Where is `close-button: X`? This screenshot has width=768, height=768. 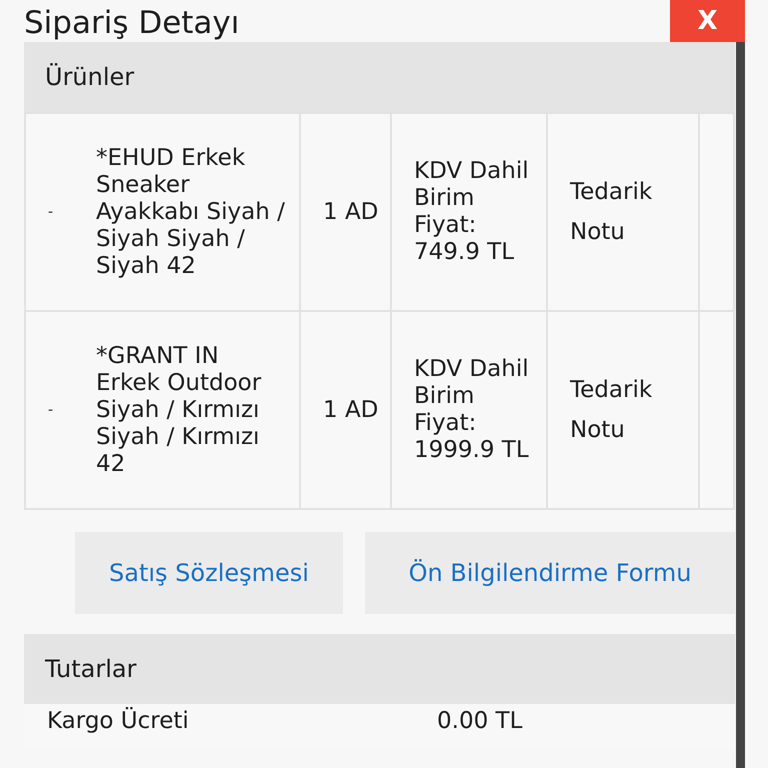 close-button: X is located at coordinates (707, 21).